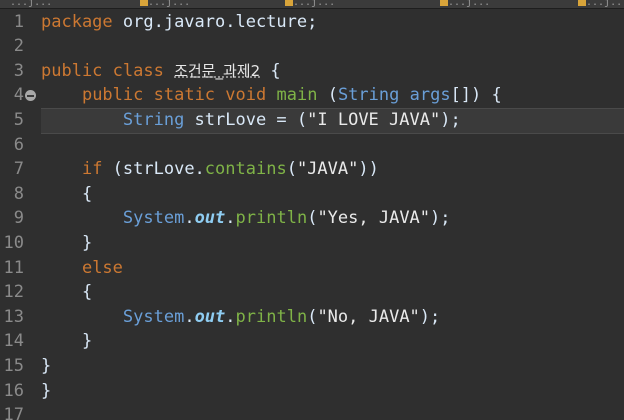  What do you see at coordinates (312, 268) in the screenshot?
I see `code-line: 11 else` at bounding box center [312, 268].